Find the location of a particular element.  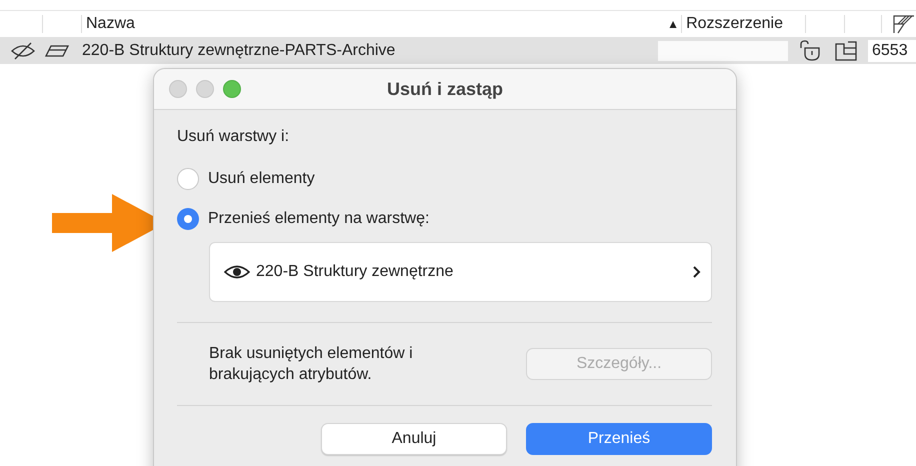

sort-ascending-icon: ▲ is located at coordinates (673, 24).